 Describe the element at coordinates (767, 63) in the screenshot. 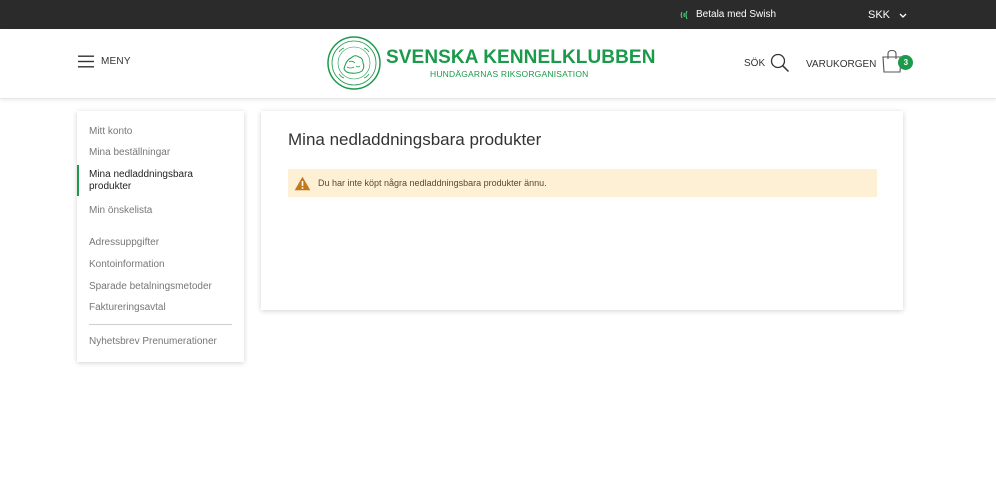

I see `search-button: SÖK` at that location.